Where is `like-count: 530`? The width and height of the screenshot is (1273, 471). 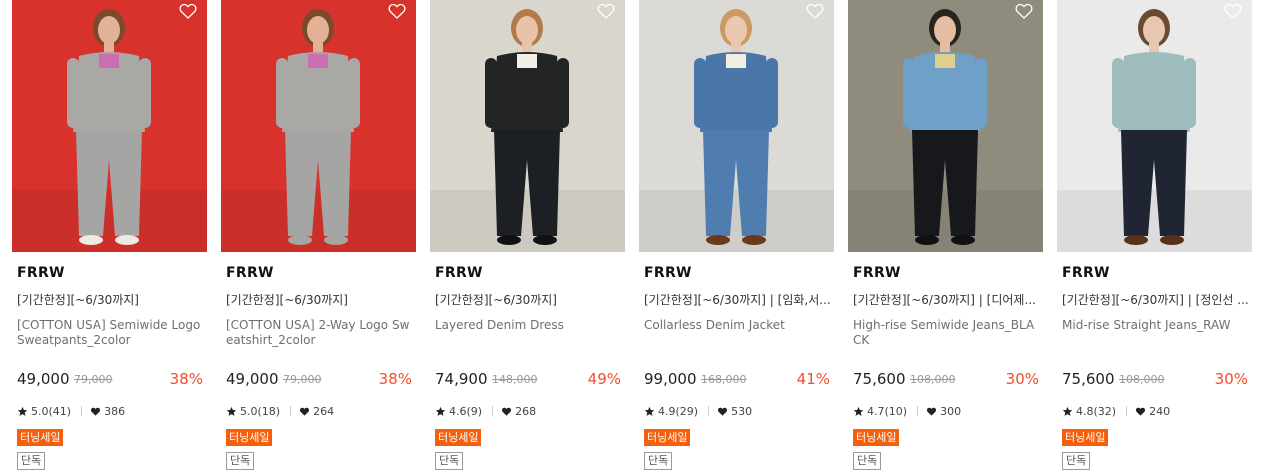
like-count: 530 is located at coordinates (742, 411).